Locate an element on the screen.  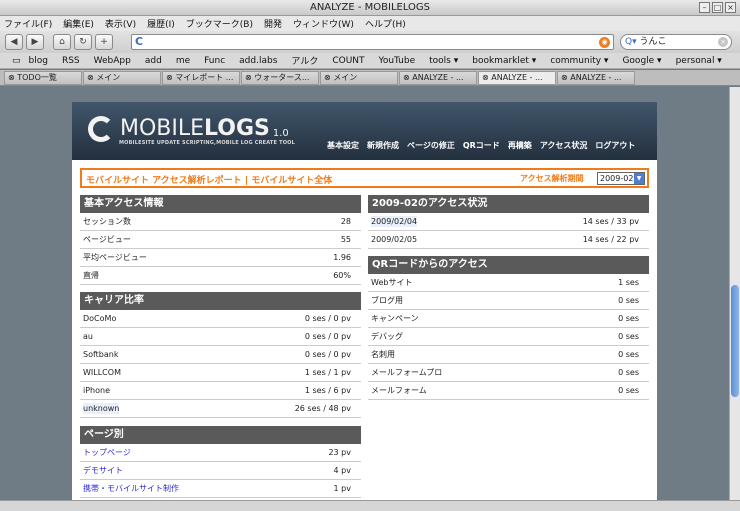
forward-icon: ▶ is located at coordinates (35, 42).